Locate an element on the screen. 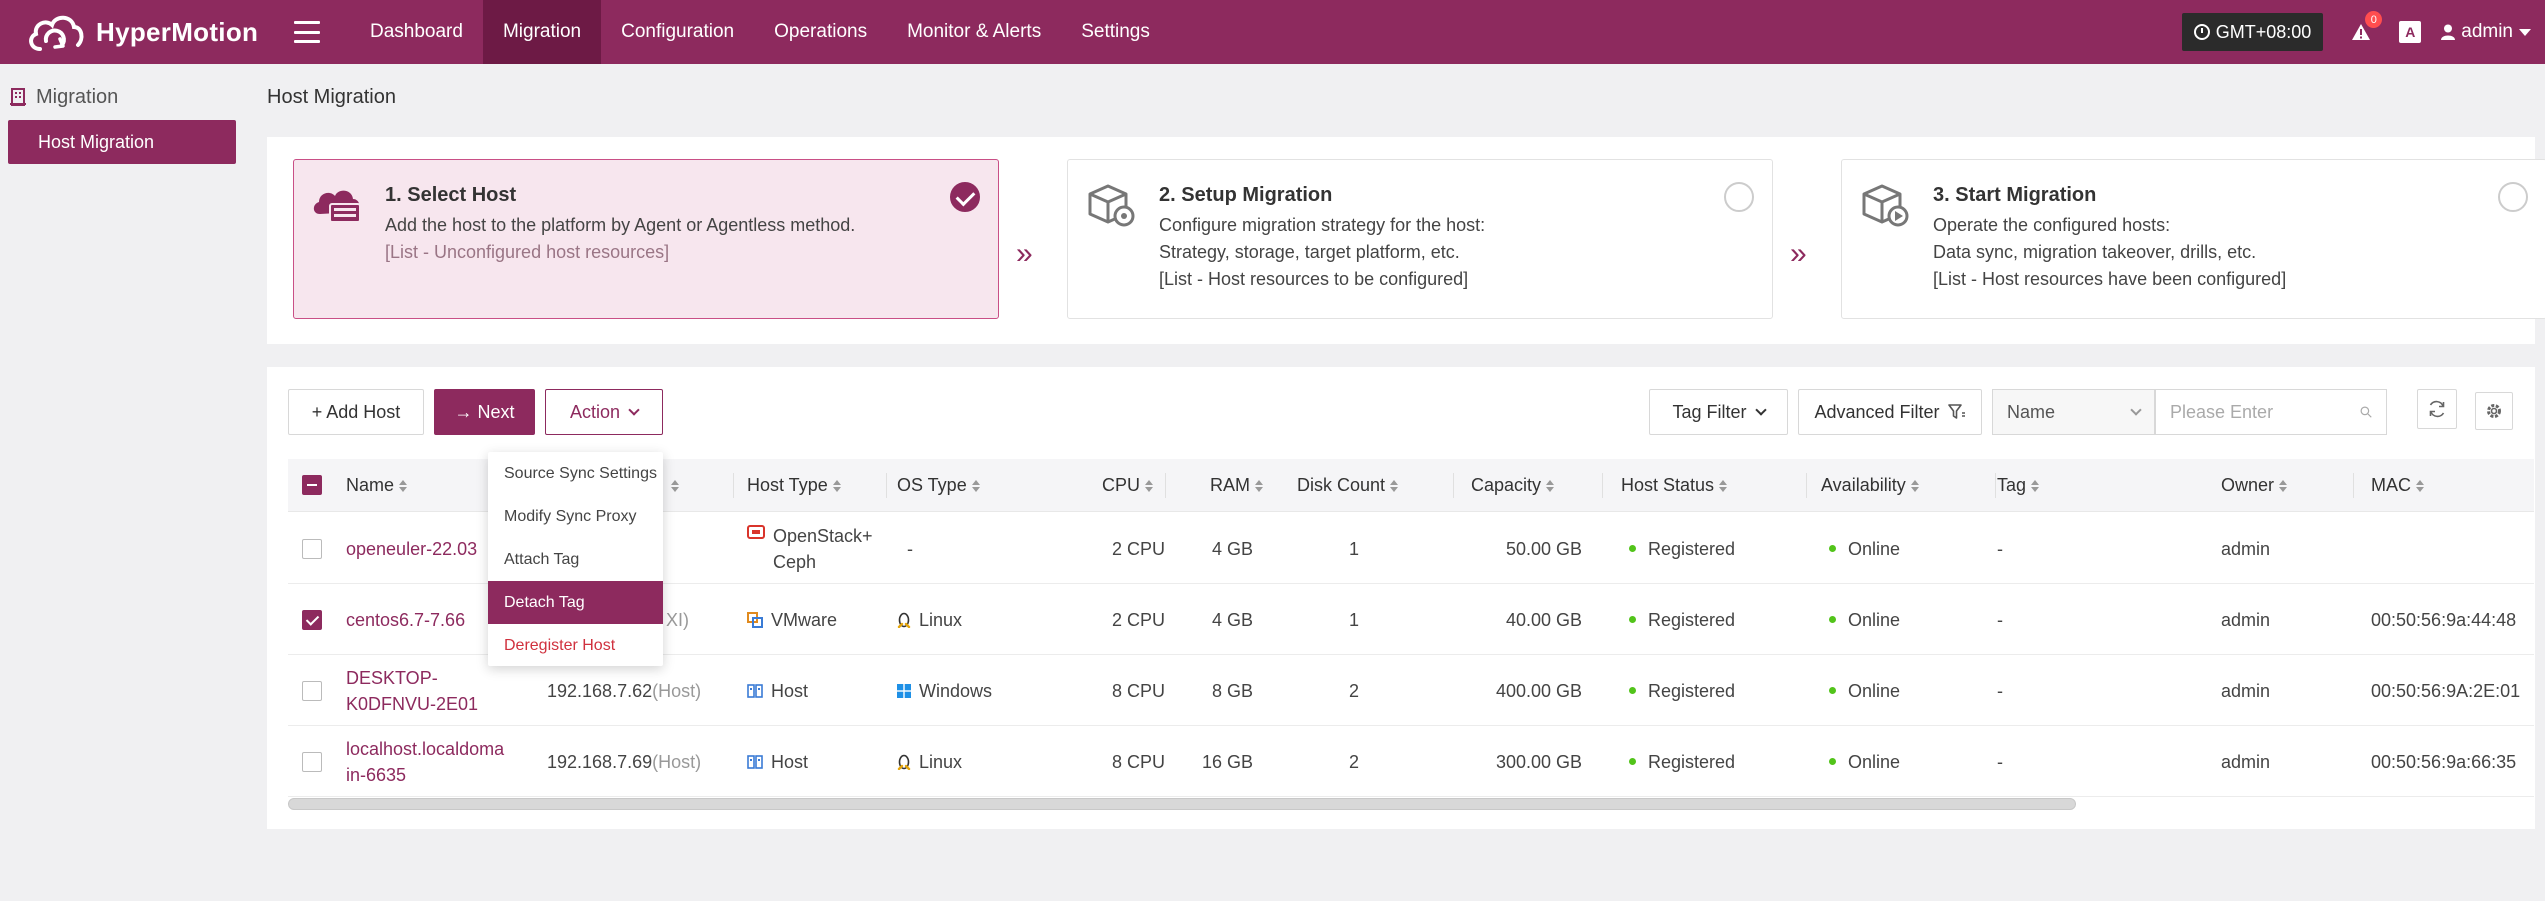 This screenshot has width=2545, height=901. ip-cell: 192.168.7.69 (Host) is located at coordinates (624, 761).